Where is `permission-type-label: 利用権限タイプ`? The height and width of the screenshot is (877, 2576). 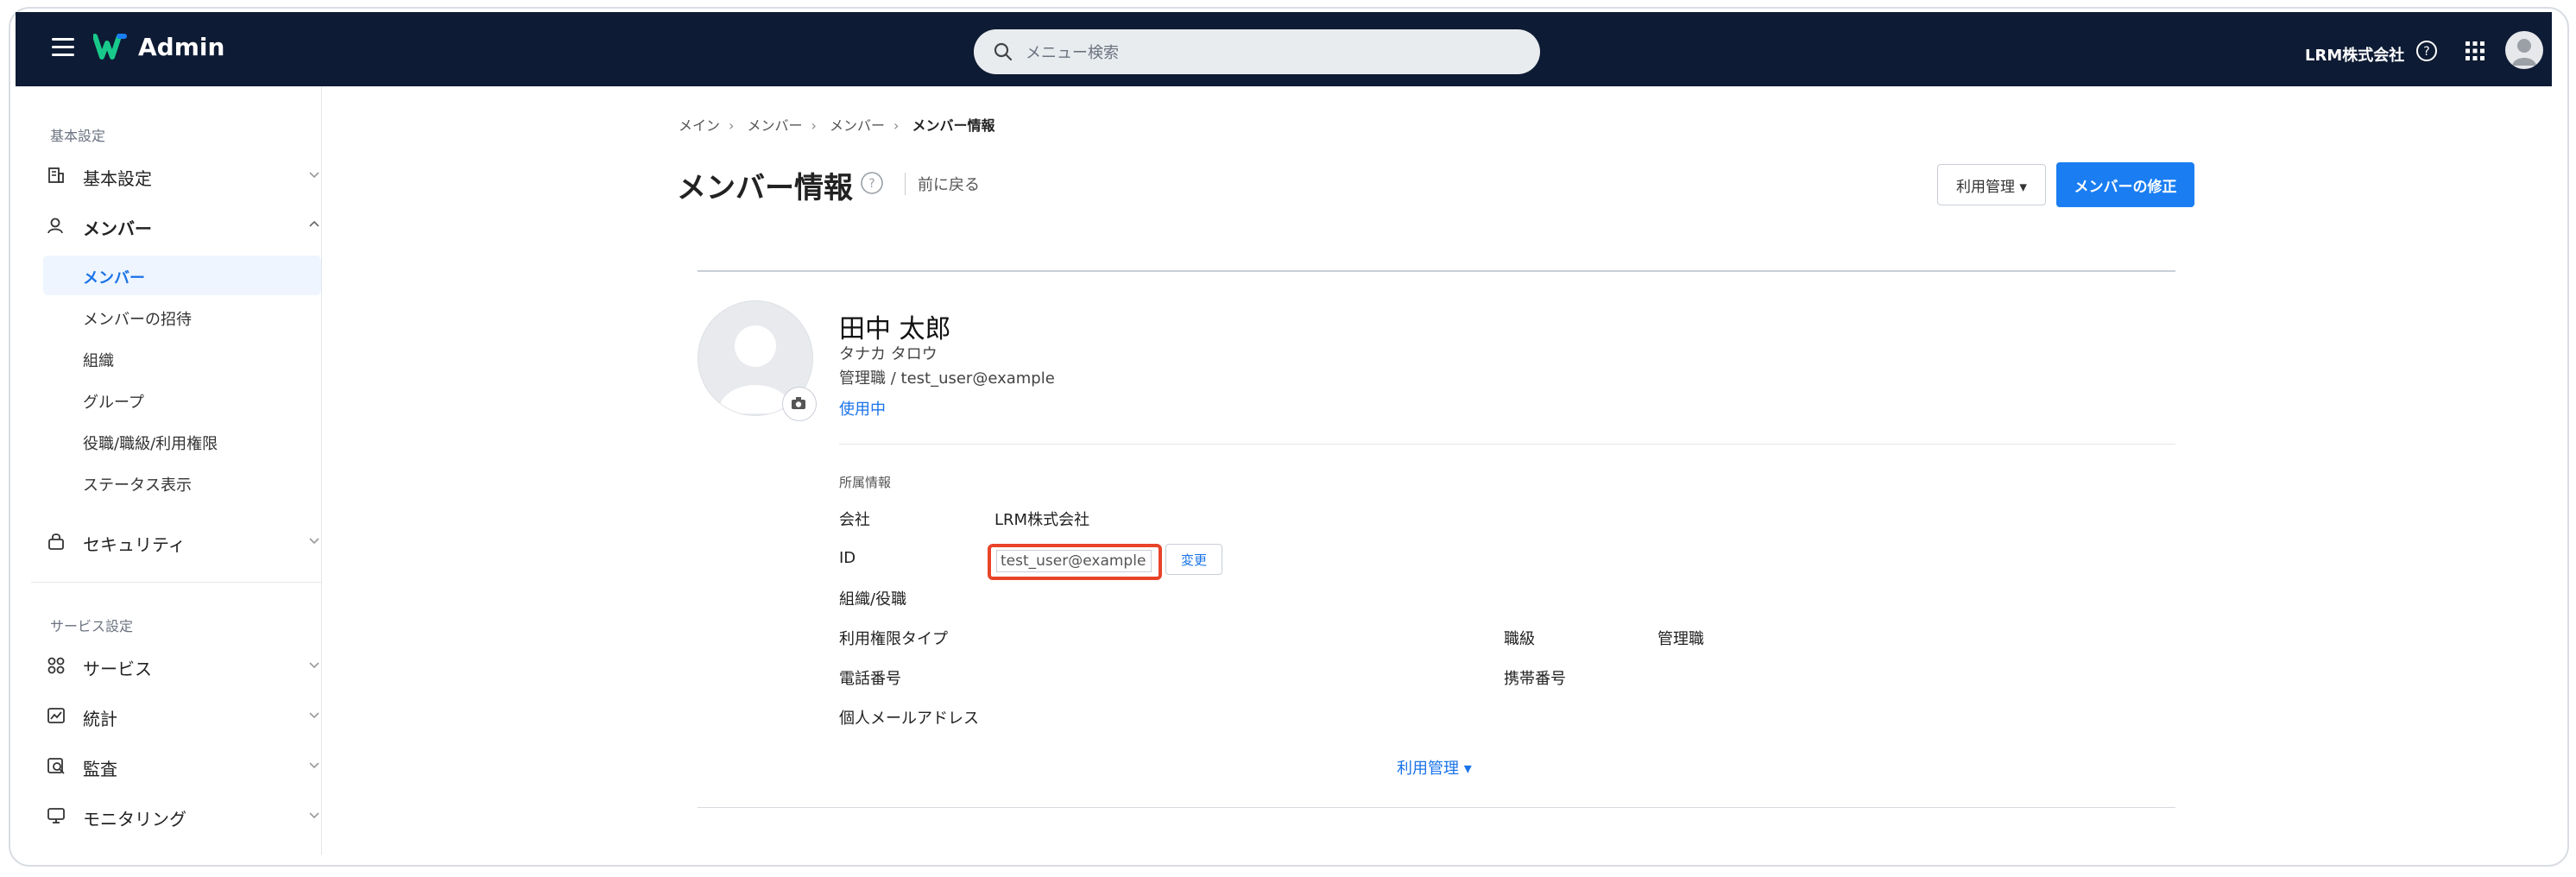
permission-type-label: 利用権限タイプ is located at coordinates (893, 639).